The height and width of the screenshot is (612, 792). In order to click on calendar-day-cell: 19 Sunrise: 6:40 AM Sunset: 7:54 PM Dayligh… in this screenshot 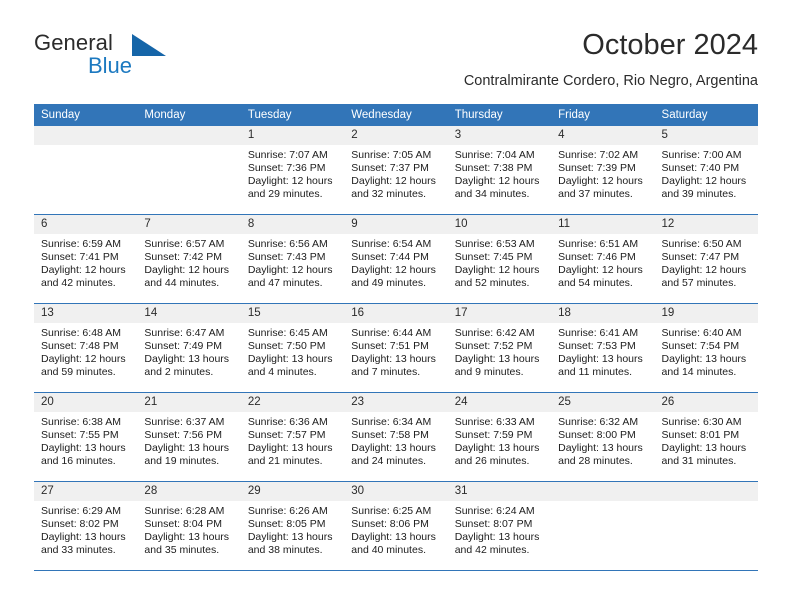, I will do `click(706, 348)`.